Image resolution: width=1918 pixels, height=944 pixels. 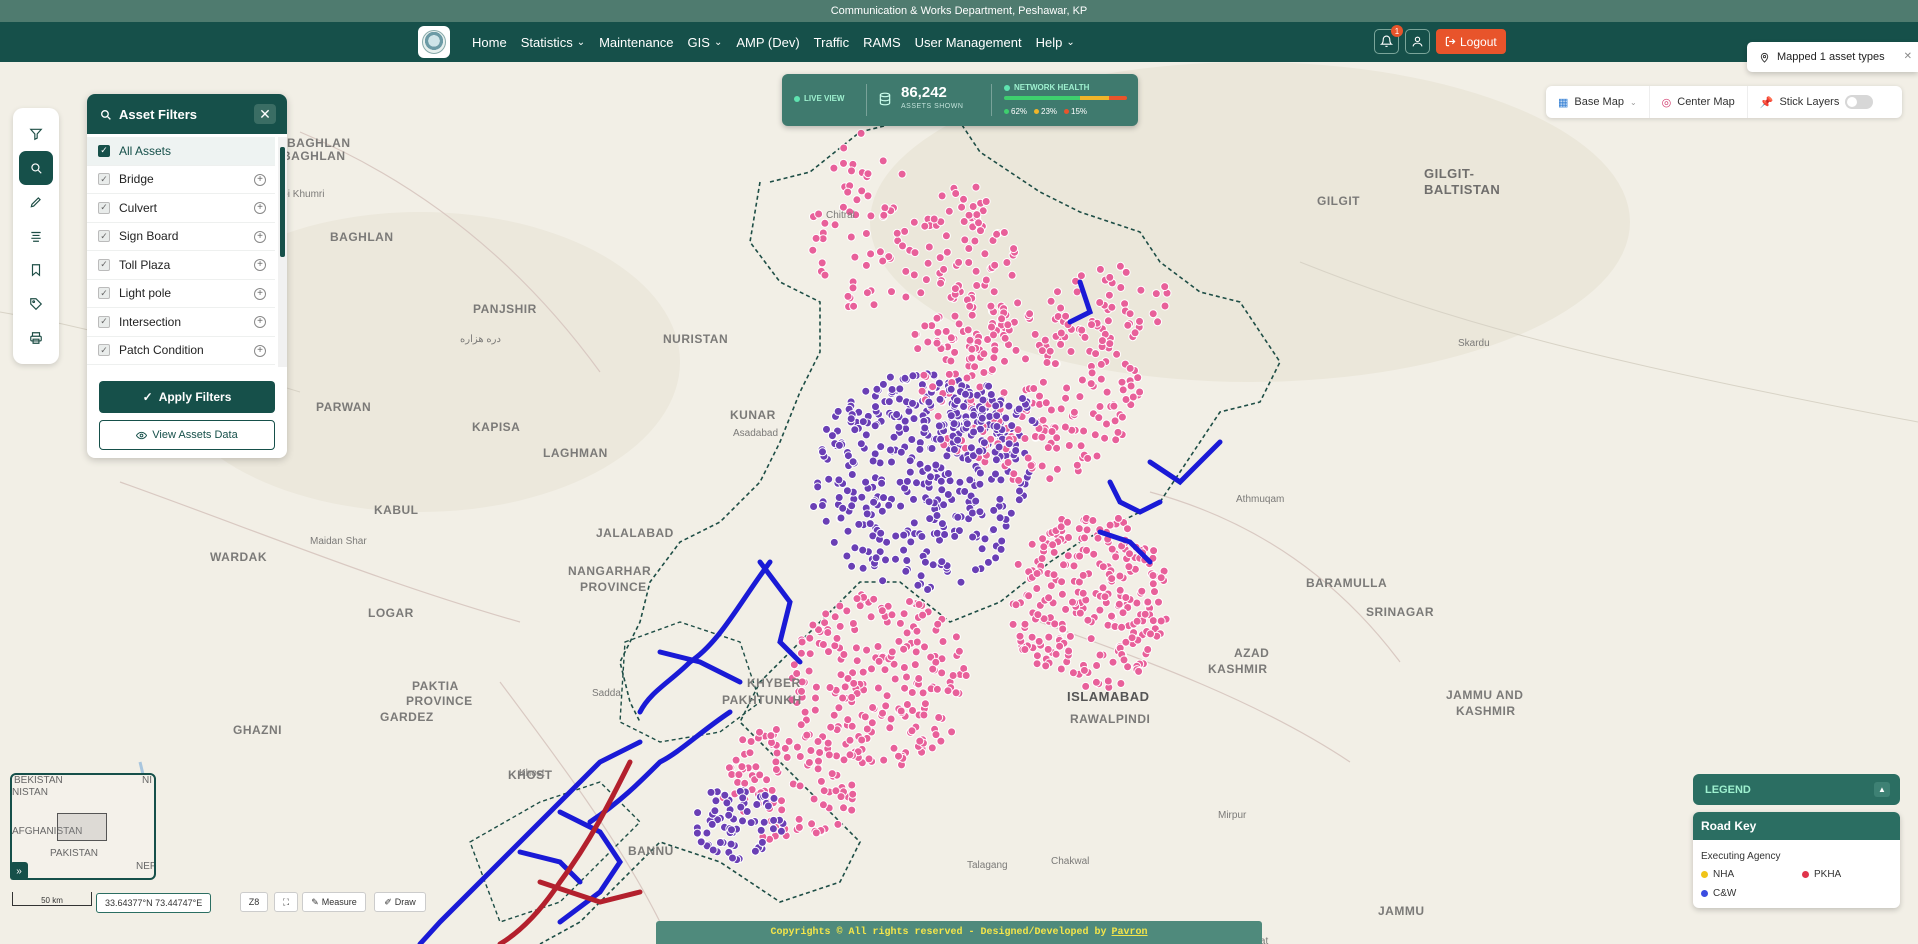 I want to click on nav-link-traffic: Traffic, so click(x=831, y=42).